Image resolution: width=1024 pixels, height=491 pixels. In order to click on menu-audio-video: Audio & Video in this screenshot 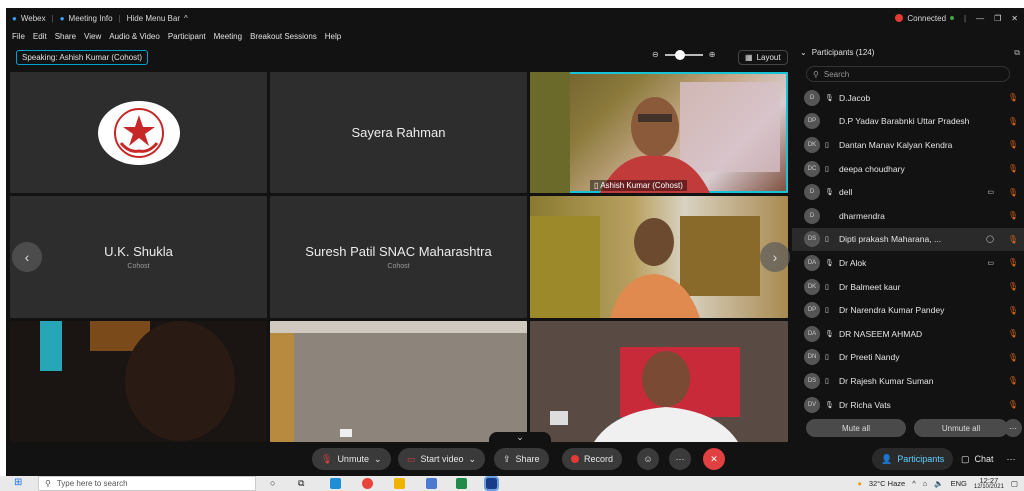, I will do `click(134, 36)`.